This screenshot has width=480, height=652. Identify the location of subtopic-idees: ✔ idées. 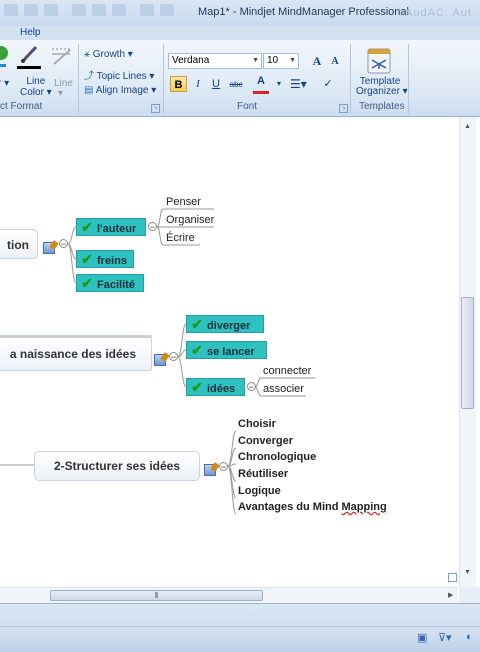
(215, 387).